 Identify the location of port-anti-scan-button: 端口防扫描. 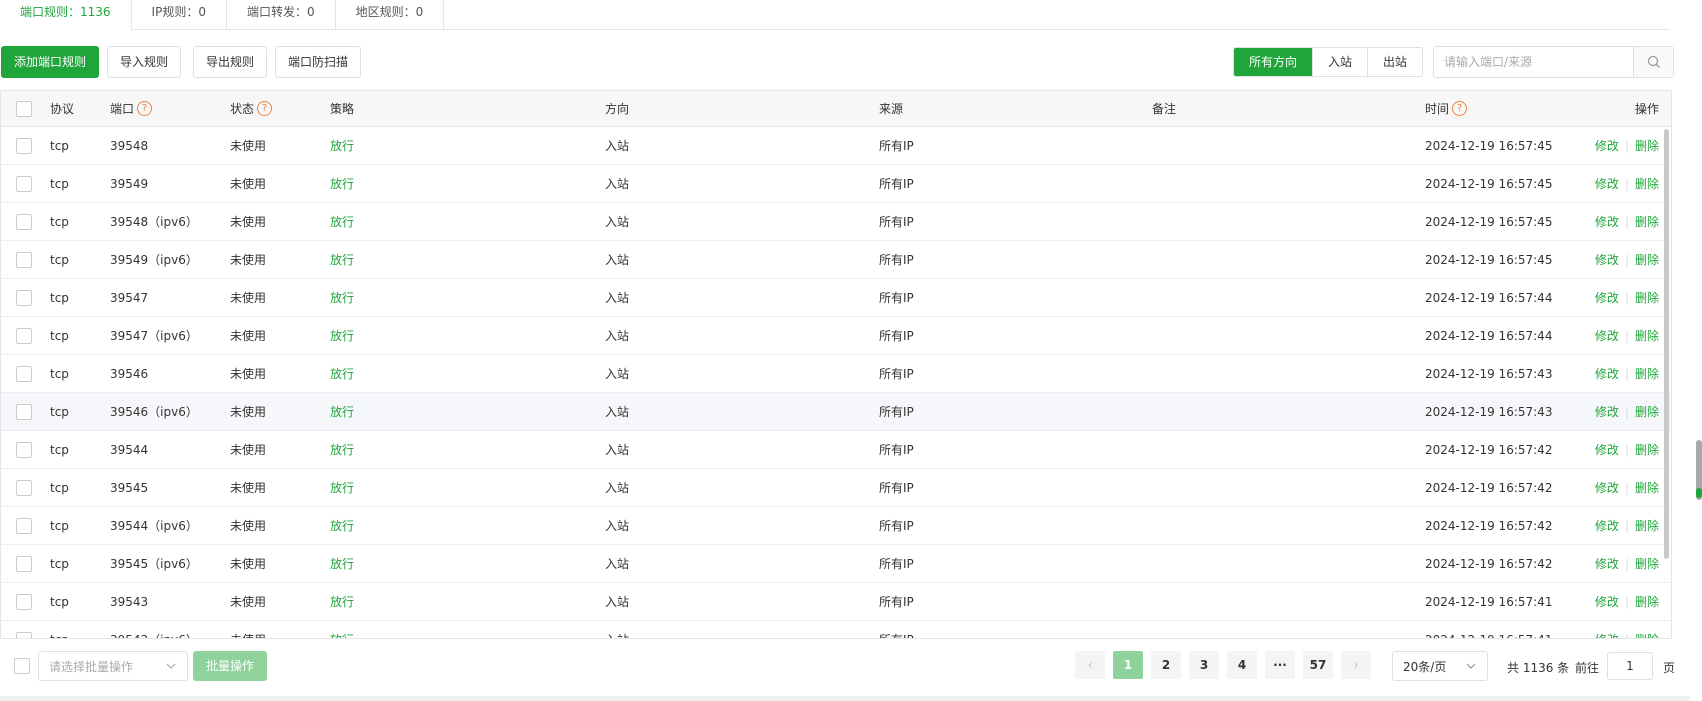
(318, 62).